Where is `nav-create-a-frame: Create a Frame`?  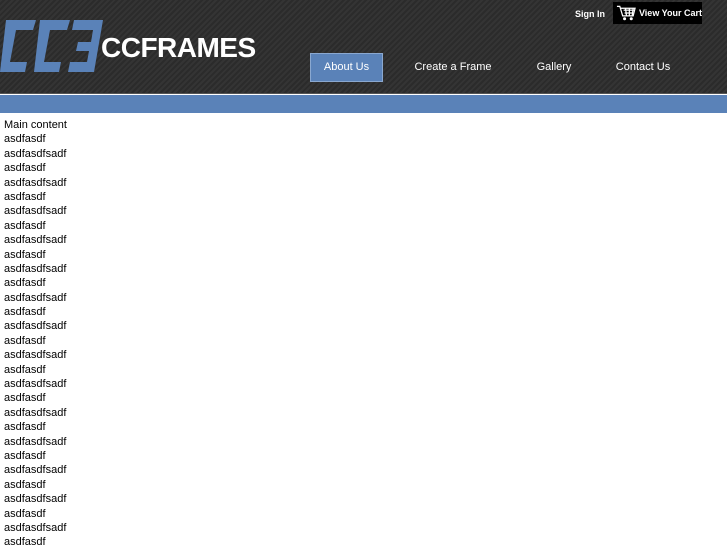
nav-create-a-frame: Create a Frame is located at coordinates (453, 67).